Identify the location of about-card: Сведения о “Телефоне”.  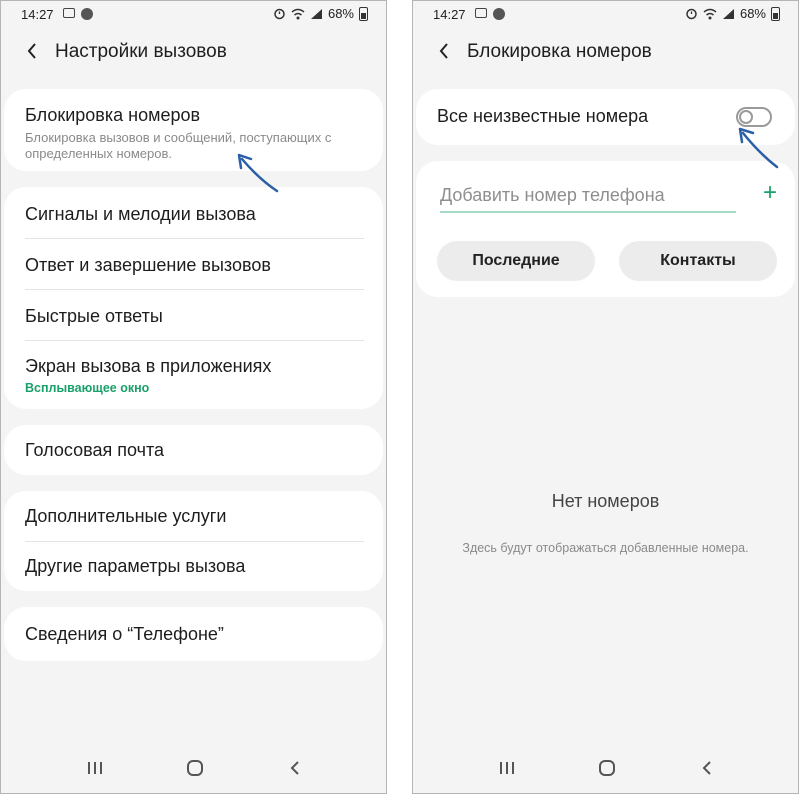
(193, 634).